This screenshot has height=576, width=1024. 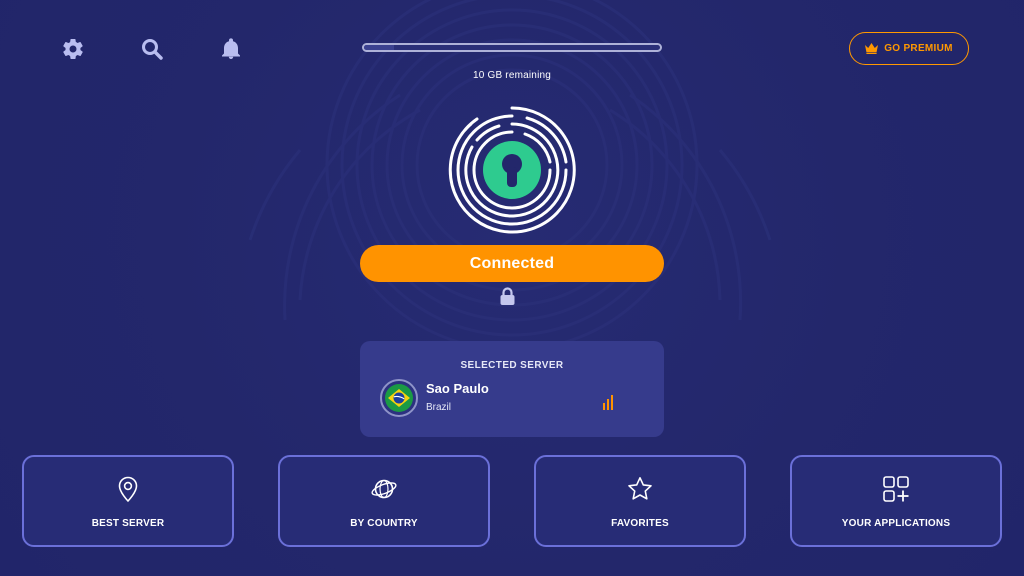 I want to click on globe-orbit-icon, so click(x=384, y=489).